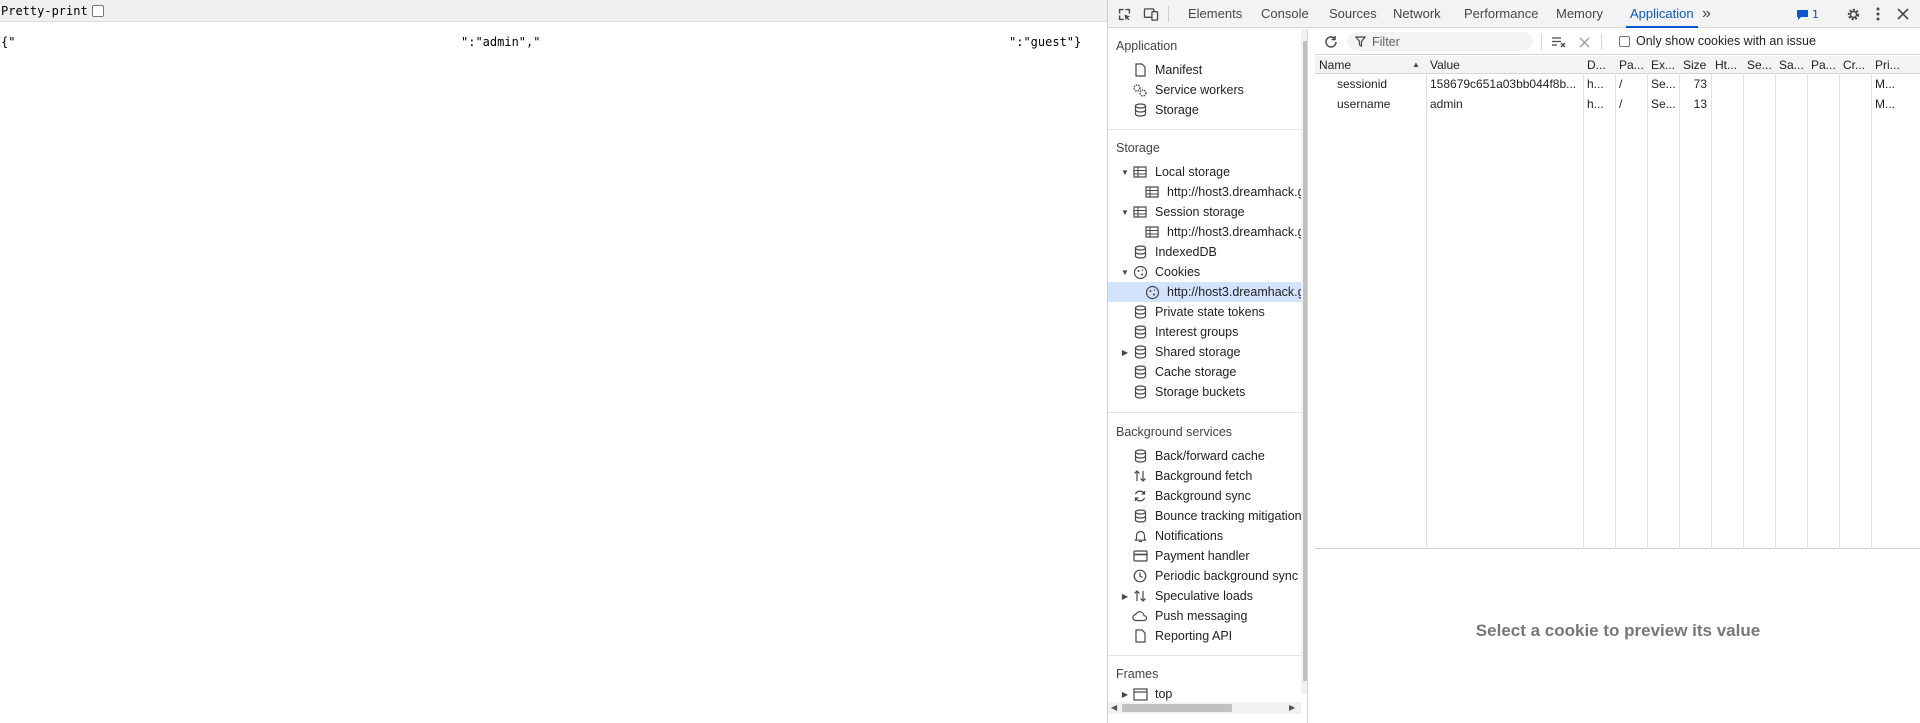  I want to click on sidebar-vertical-scrollbar, so click(1304, 361).